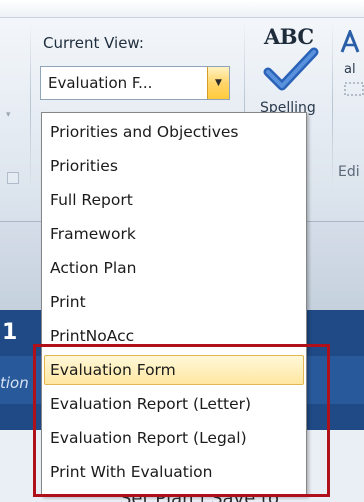 This screenshot has width=364, height=502. I want to click on view-option: Priorities, so click(174, 166).